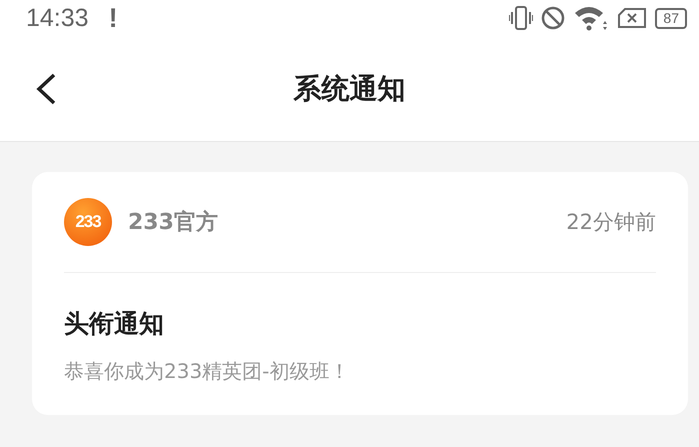 This screenshot has height=447, width=699. Describe the element at coordinates (57, 18) in the screenshot. I see `status-time: 14:33` at that location.